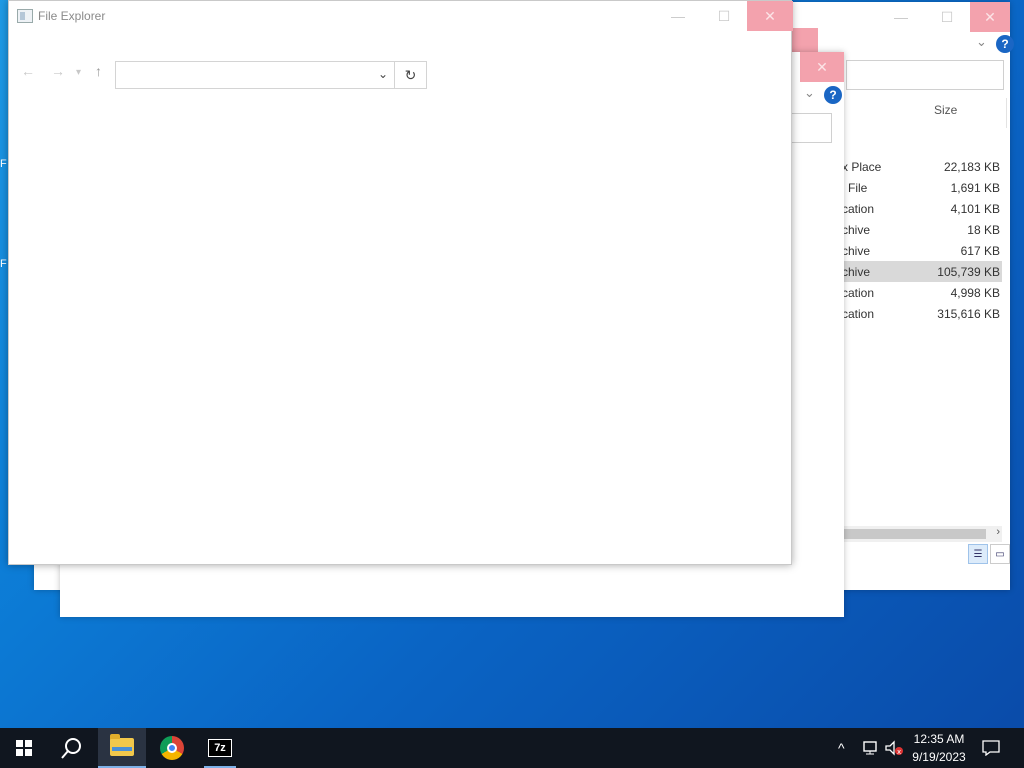 The width and height of the screenshot is (1024, 768). Describe the element at coordinates (855, 188) in the screenshot. I see `file-type: l File` at that location.